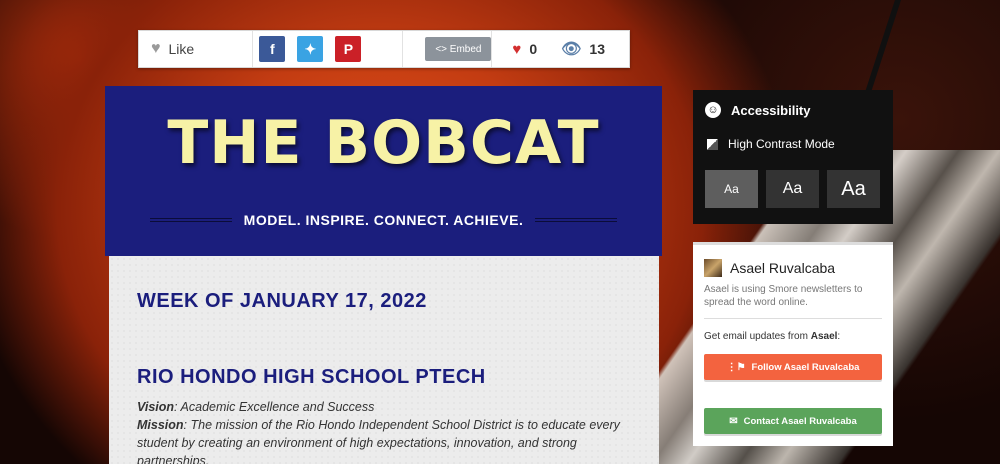 Image resolution: width=1000 pixels, height=464 pixels. I want to click on share-bar: ♥ Like f ✦ P <> Embed ♥ 0 👁 13, so click(384, 49).